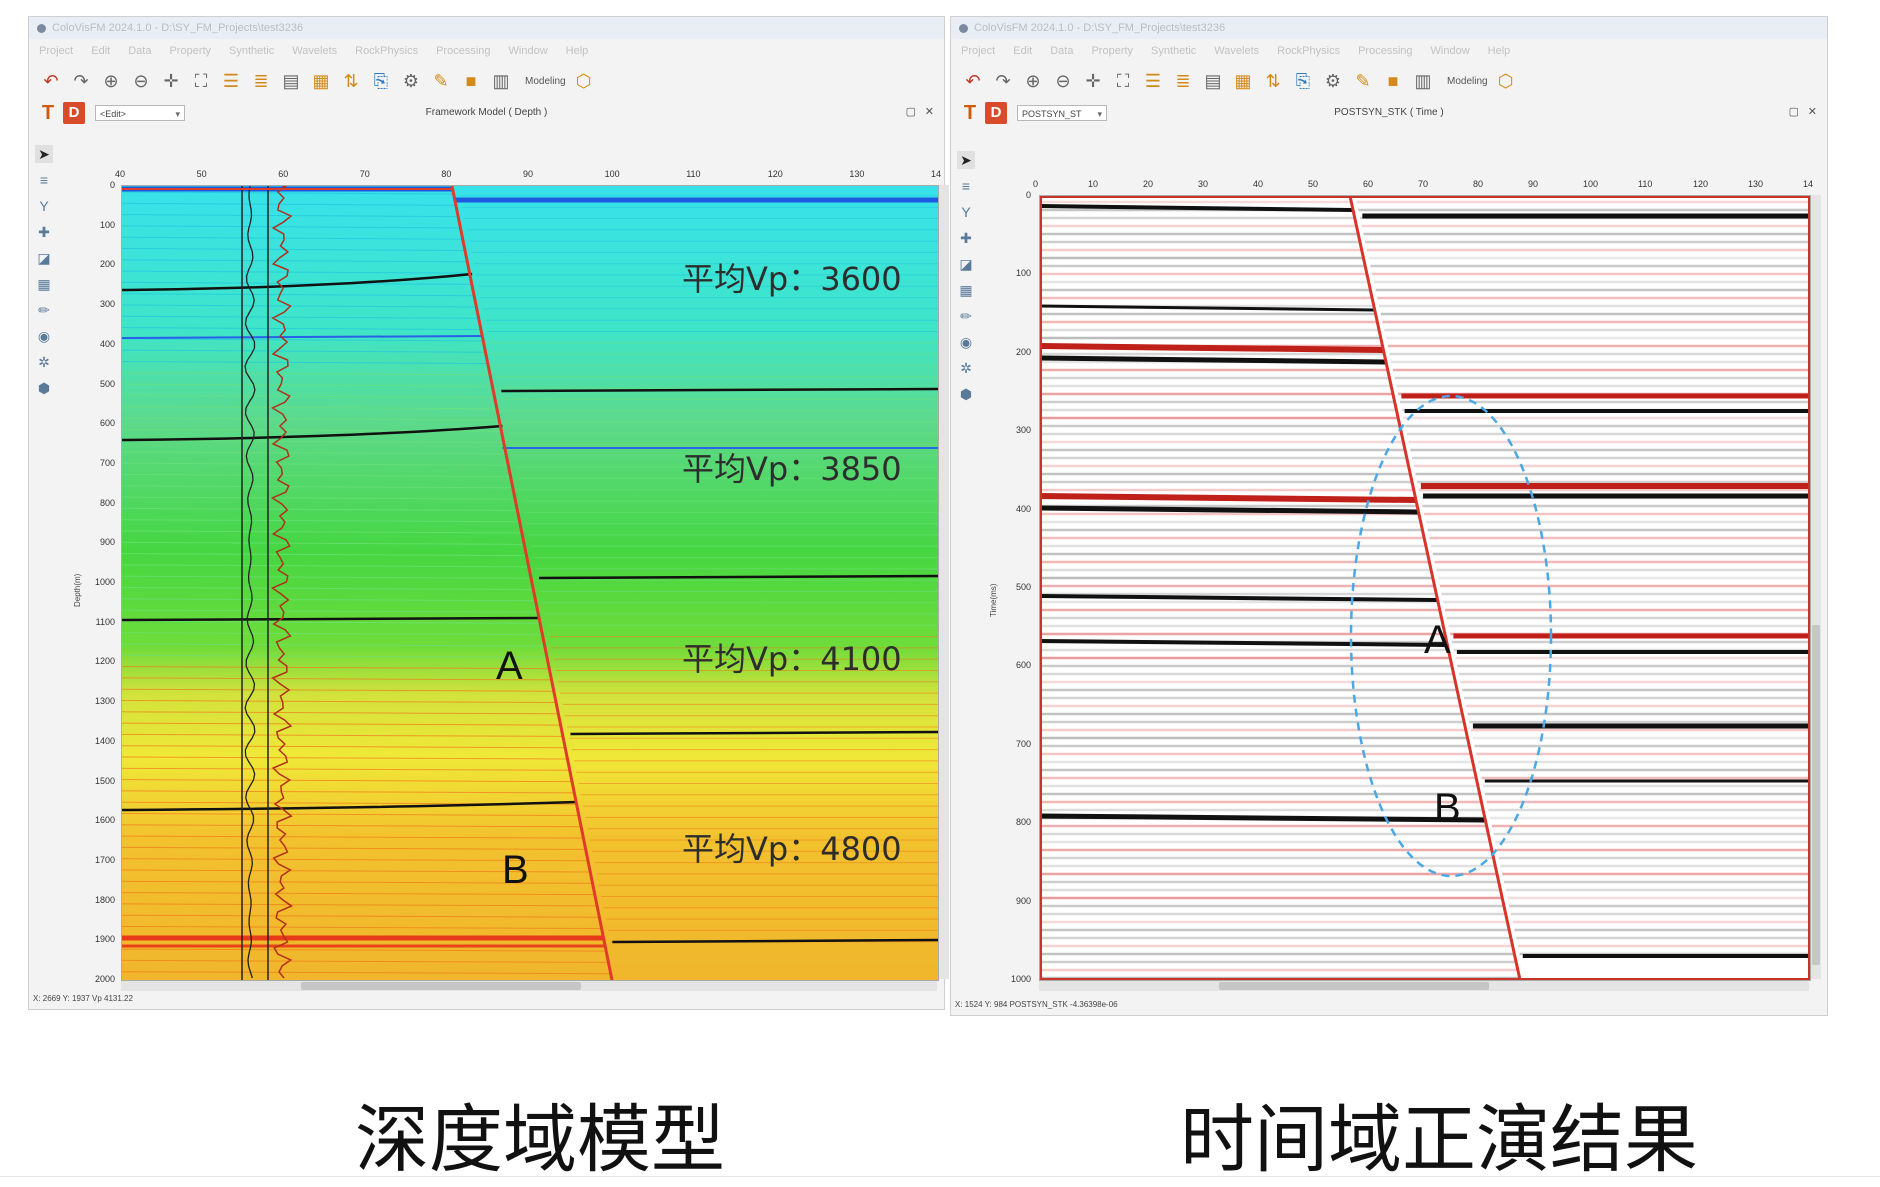 This screenshot has height=1187, width=1880. I want to click on tick-label: 300, so click(1023, 430).